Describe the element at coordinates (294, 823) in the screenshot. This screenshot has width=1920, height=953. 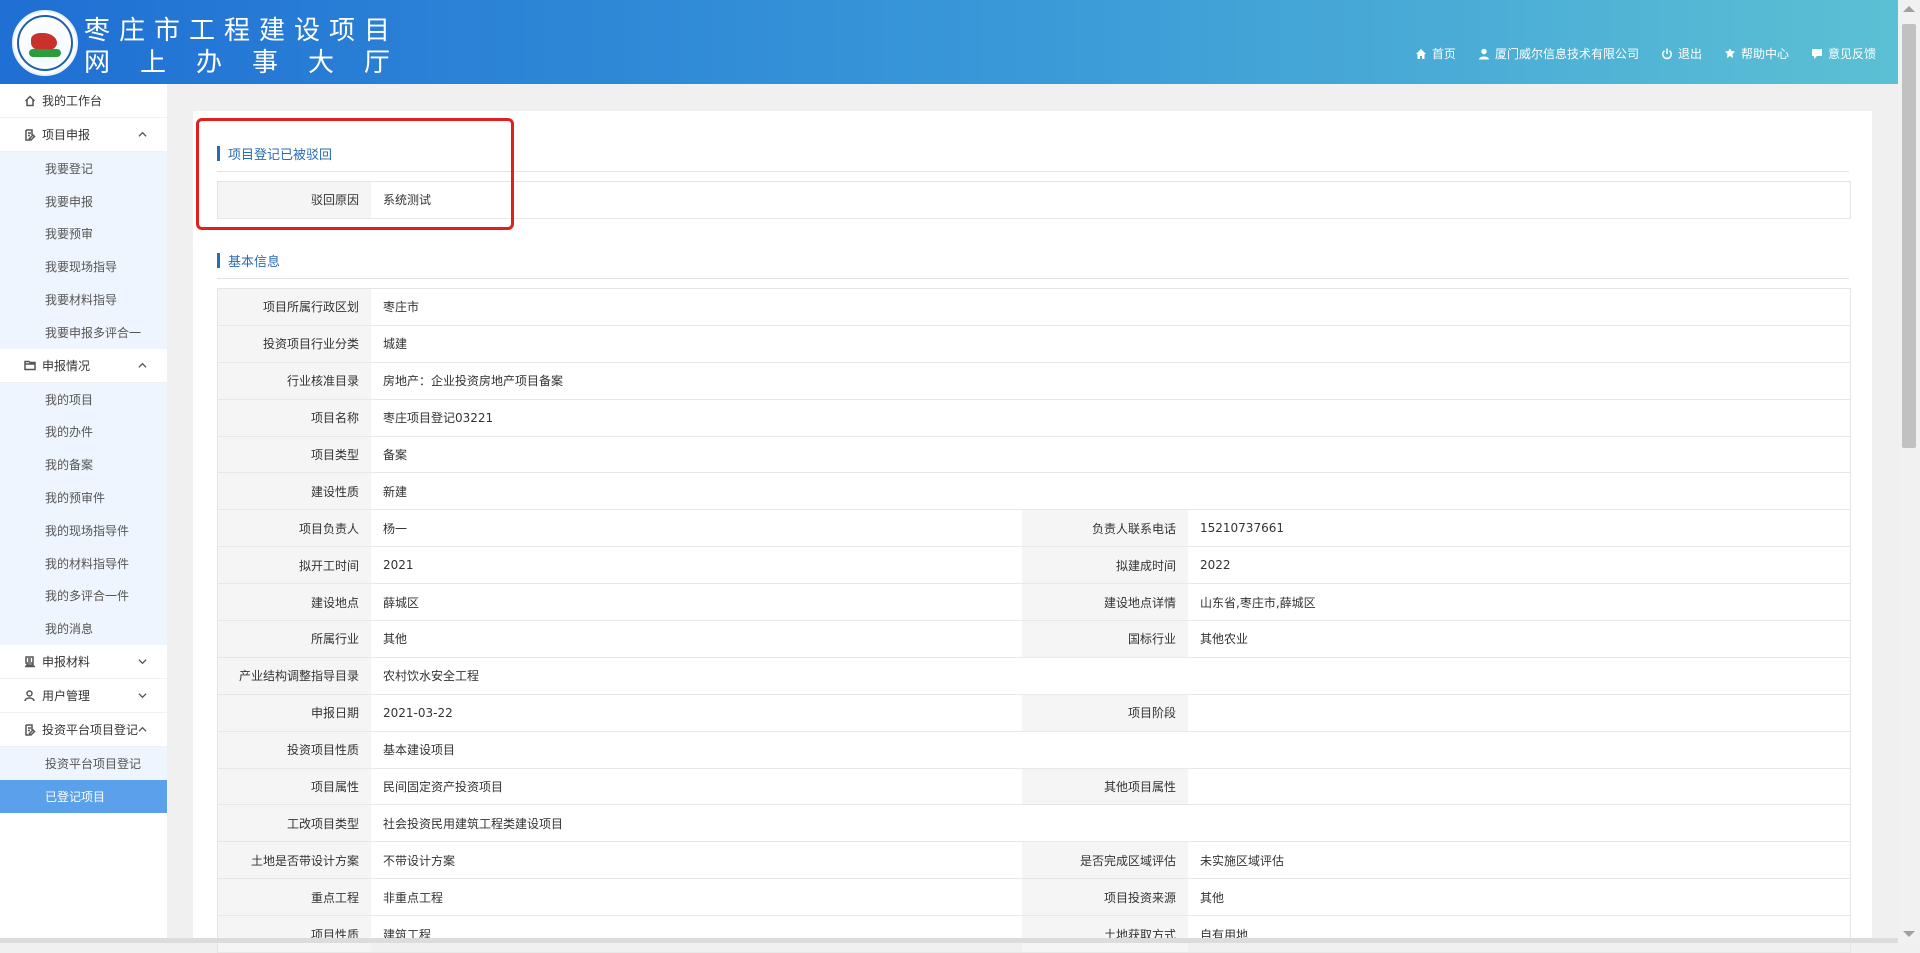
I see `field-label: 工改项目类型` at that location.